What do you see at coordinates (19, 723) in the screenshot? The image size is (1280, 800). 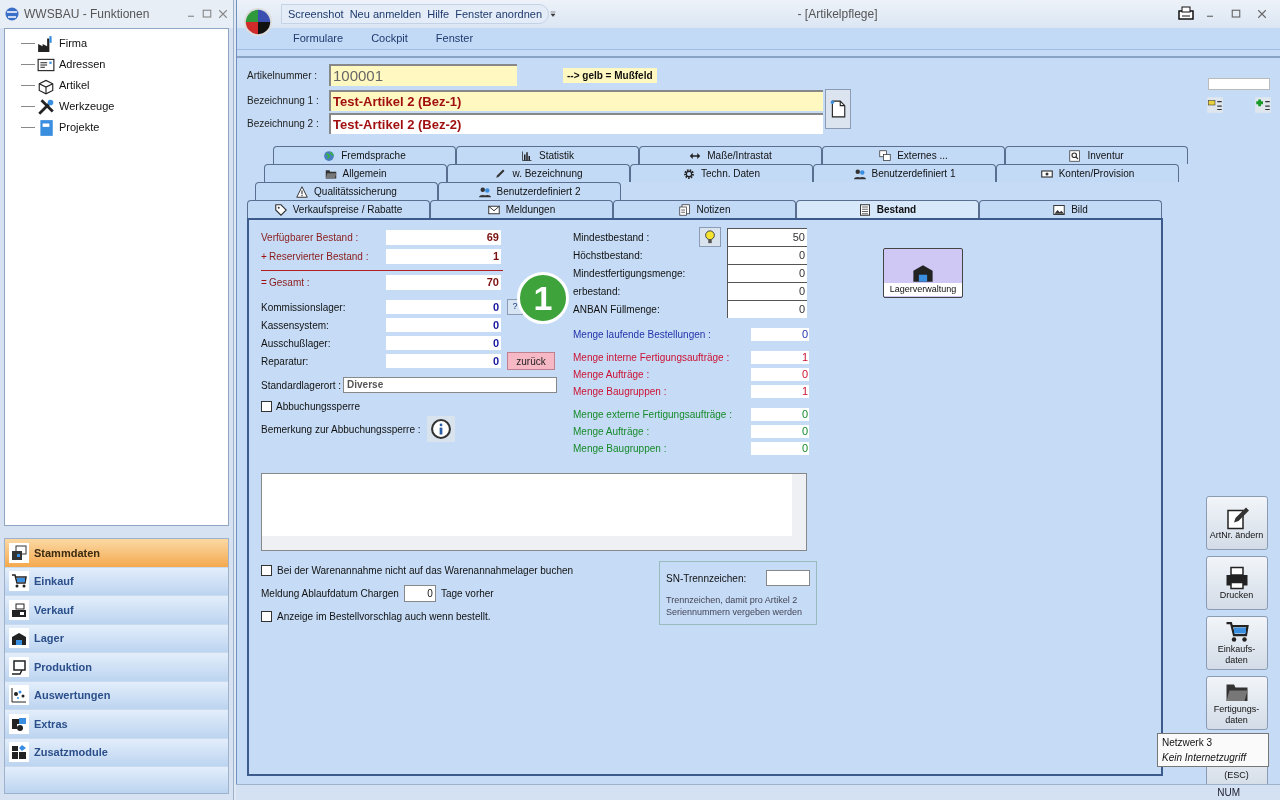 I see `puzzle-icon` at bounding box center [19, 723].